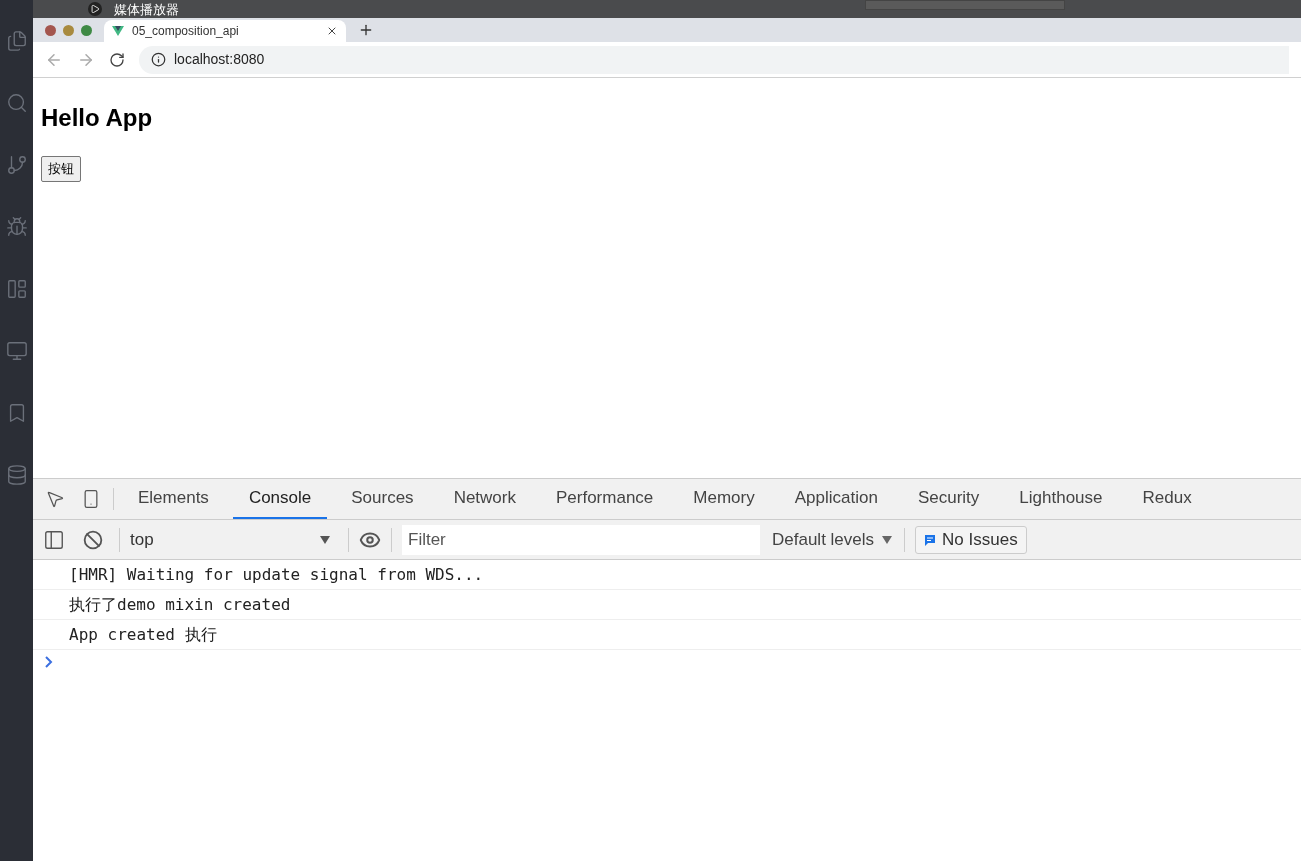 The image size is (1301, 861). I want to click on info-icon, so click(158, 59).